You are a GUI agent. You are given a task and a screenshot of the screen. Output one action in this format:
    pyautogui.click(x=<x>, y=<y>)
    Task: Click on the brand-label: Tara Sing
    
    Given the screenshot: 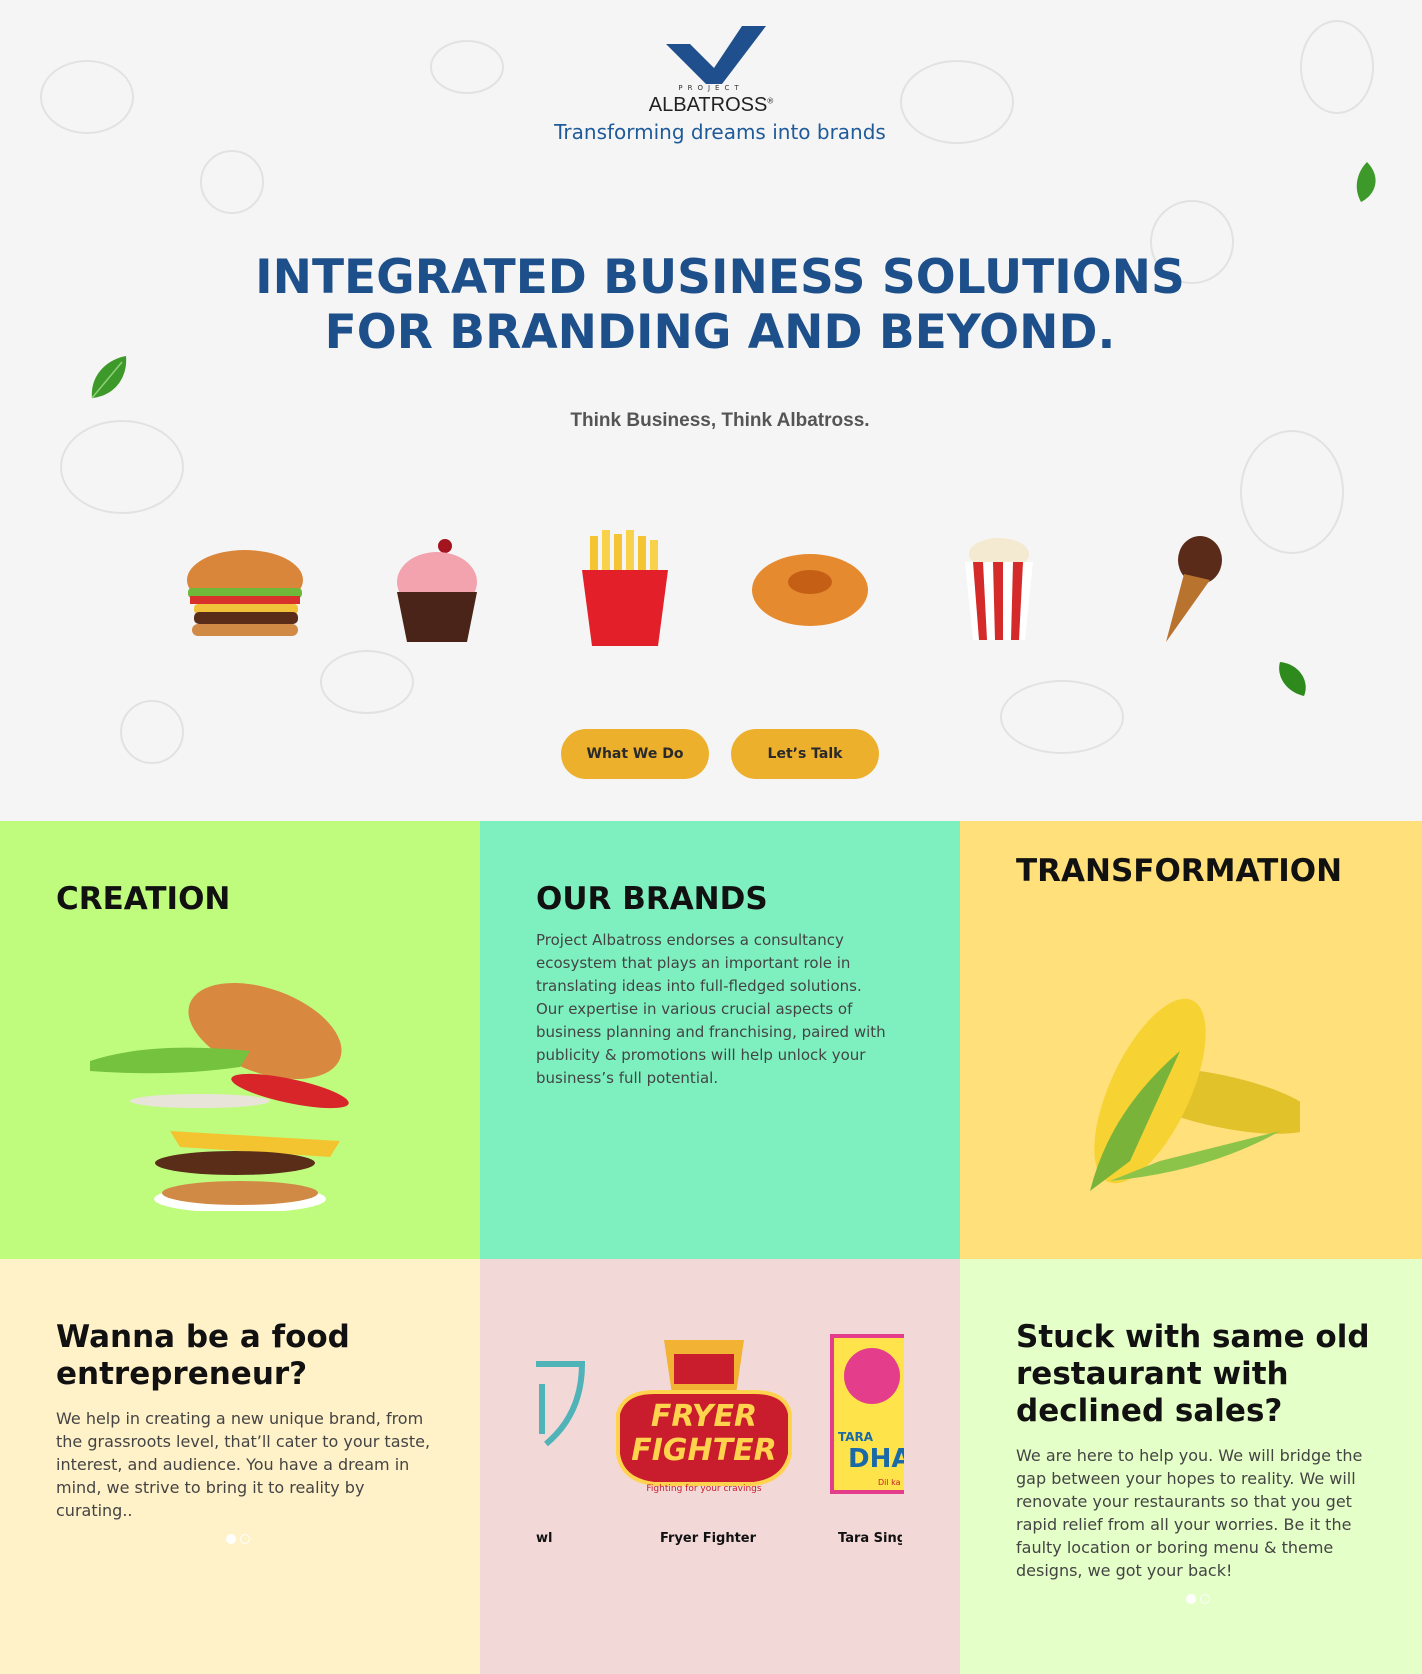 What is the action you would take?
    pyautogui.click(x=870, y=1538)
    